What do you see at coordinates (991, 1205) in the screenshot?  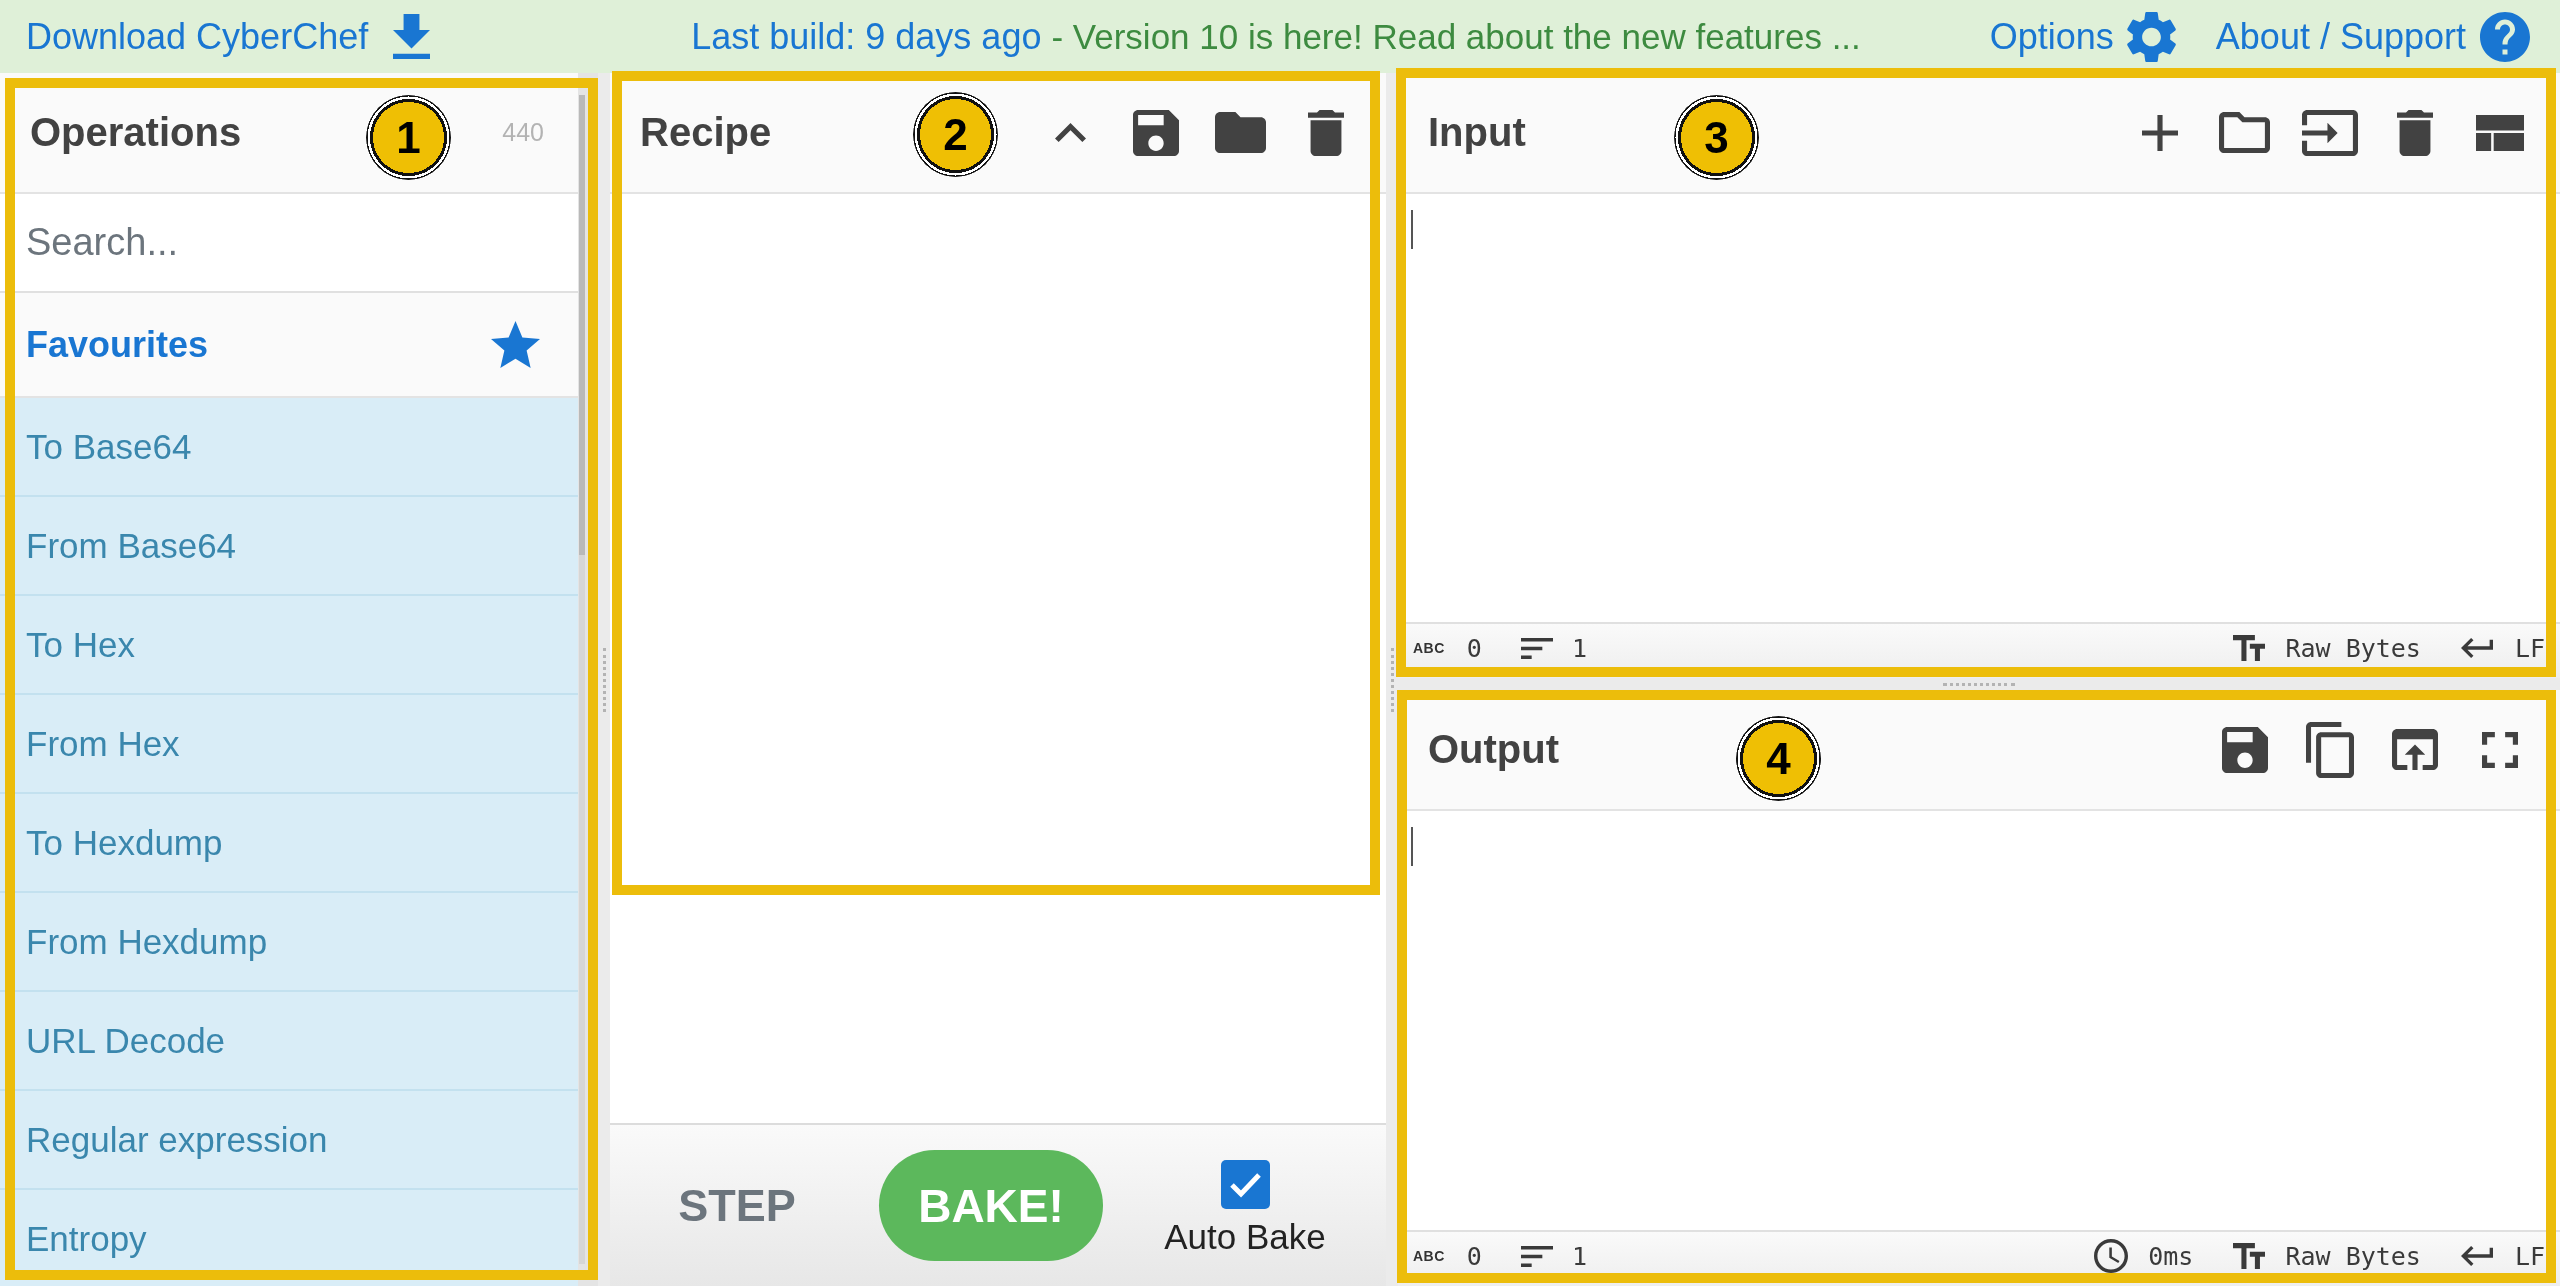 I see `bake-button: BAKE!` at bounding box center [991, 1205].